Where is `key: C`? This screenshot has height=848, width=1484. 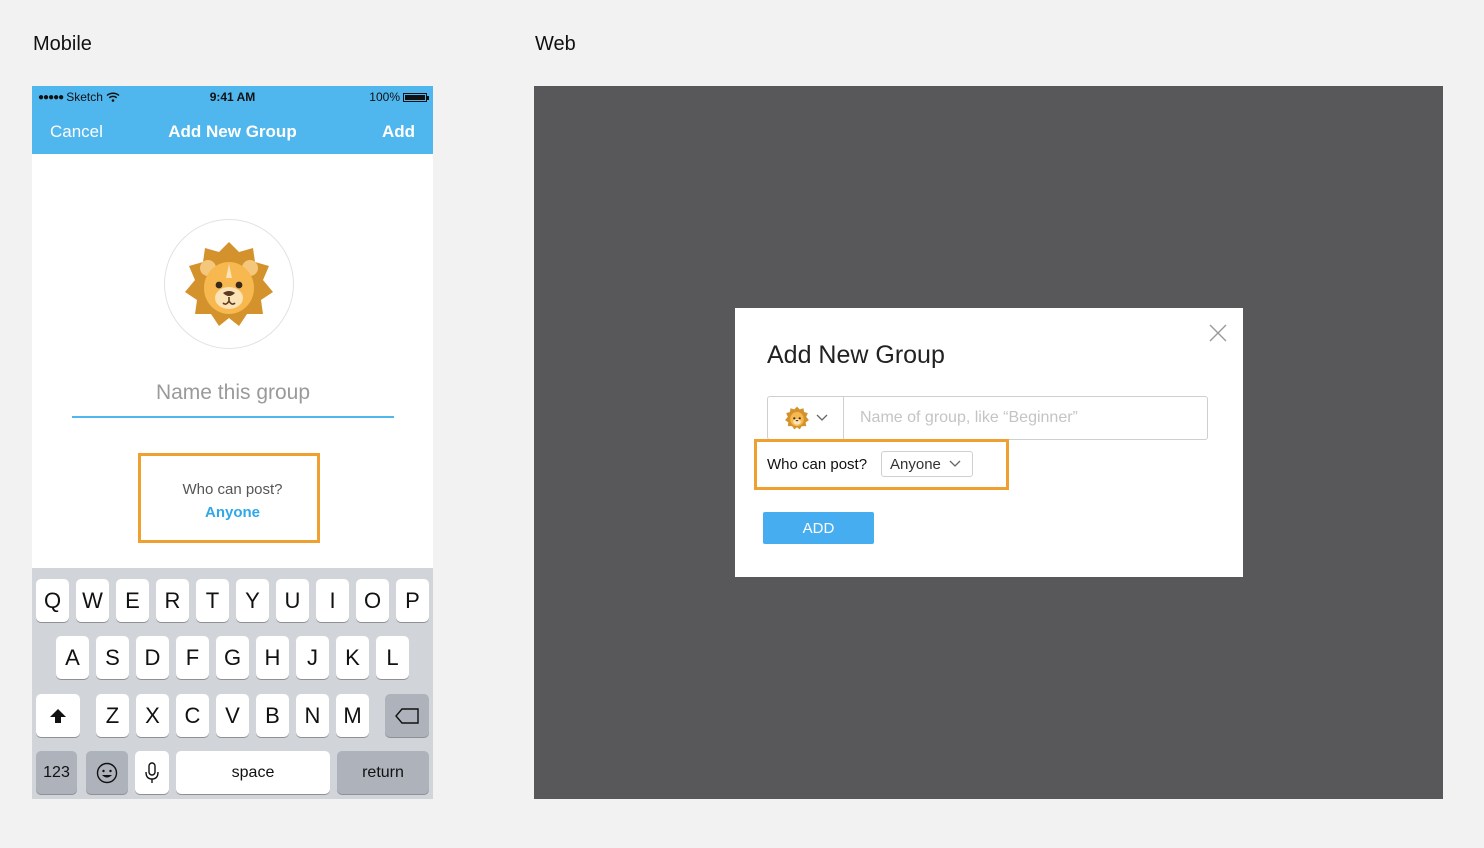 key: C is located at coordinates (192, 715).